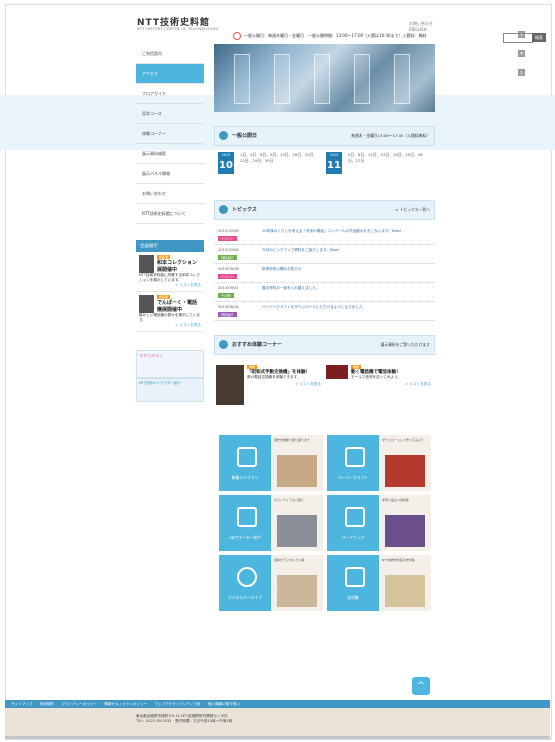  Describe the element at coordinates (346, 307) in the screenshot. I see `topic-link: ペーパークラフトをダウンロードいただけるようになりました。` at that location.